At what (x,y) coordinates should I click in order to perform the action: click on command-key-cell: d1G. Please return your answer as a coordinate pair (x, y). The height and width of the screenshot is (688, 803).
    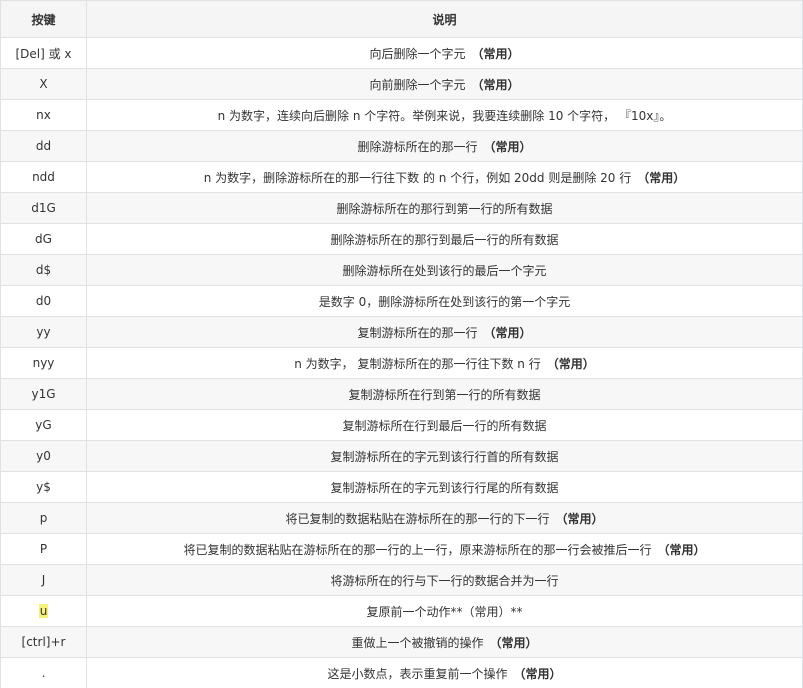
    Looking at the image, I should click on (43, 208).